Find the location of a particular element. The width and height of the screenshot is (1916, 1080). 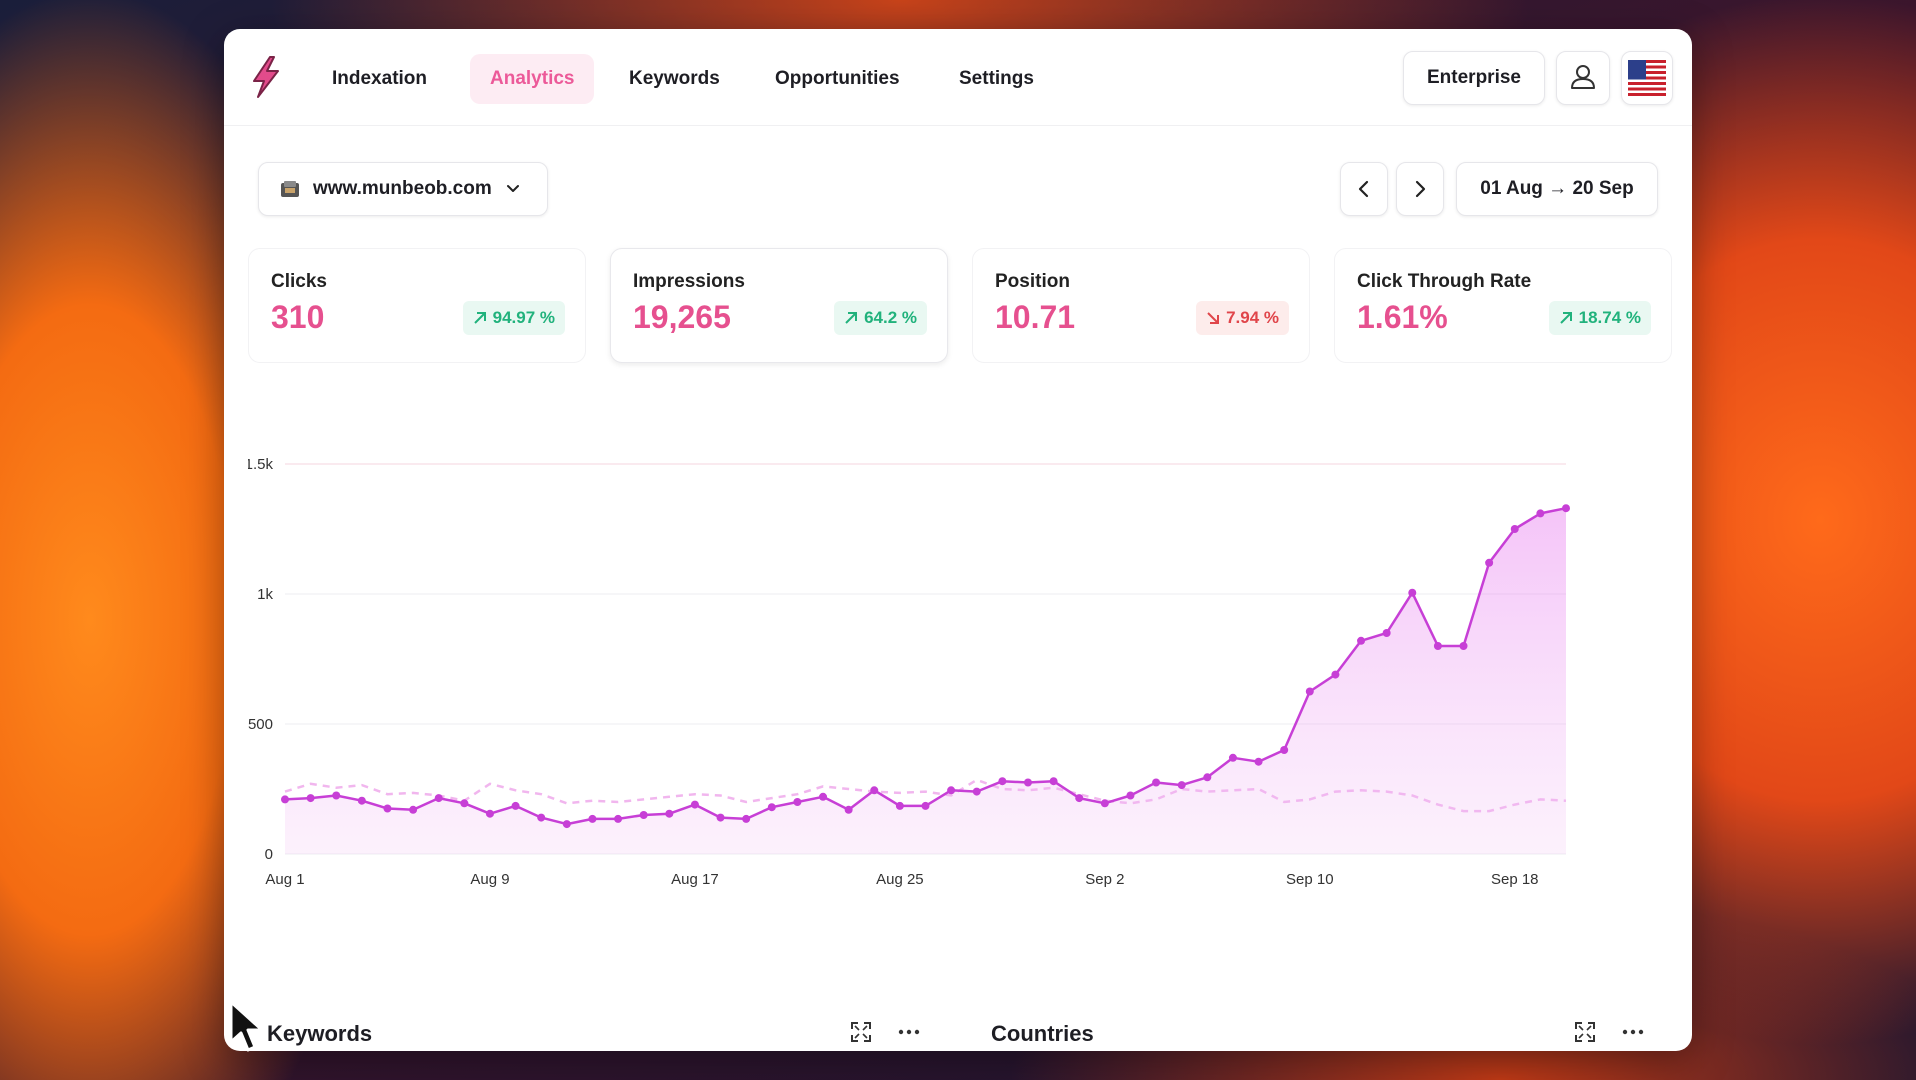

x-tick-label: Sep 18 is located at coordinates (1515, 879).